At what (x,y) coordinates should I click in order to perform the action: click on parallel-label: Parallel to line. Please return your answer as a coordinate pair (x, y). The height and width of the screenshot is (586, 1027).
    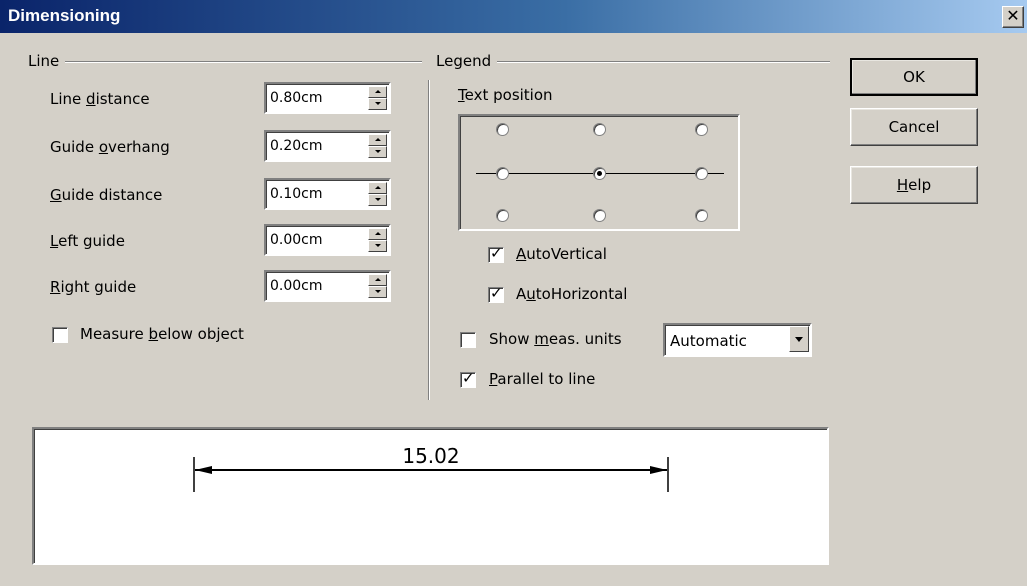
    Looking at the image, I should click on (542, 379).